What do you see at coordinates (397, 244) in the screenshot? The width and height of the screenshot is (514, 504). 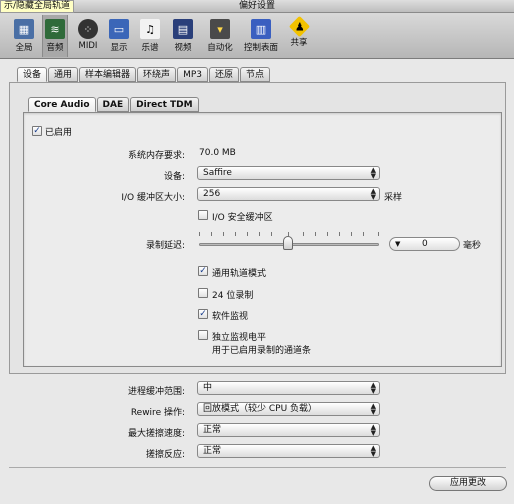 I see `stepper-down-arrow-icon: ▼` at bounding box center [397, 244].